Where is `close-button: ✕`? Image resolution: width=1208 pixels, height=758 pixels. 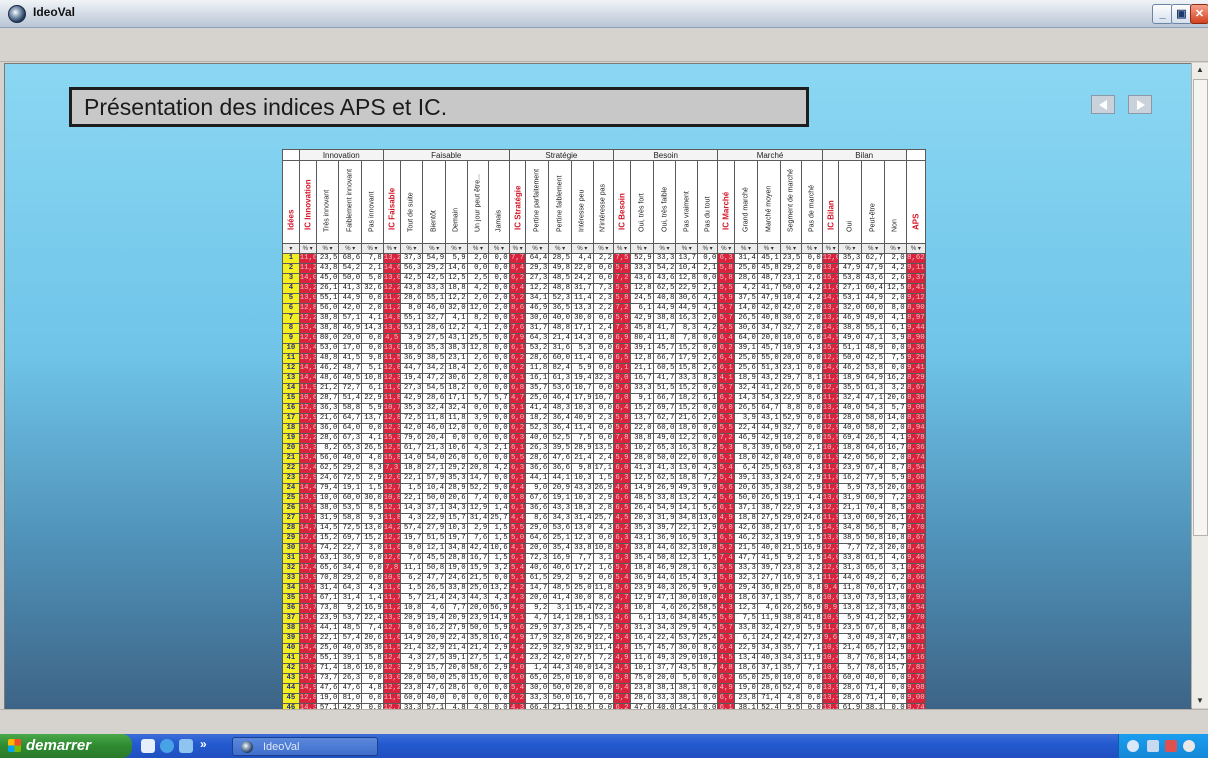
close-button: ✕ is located at coordinates (1199, 14).